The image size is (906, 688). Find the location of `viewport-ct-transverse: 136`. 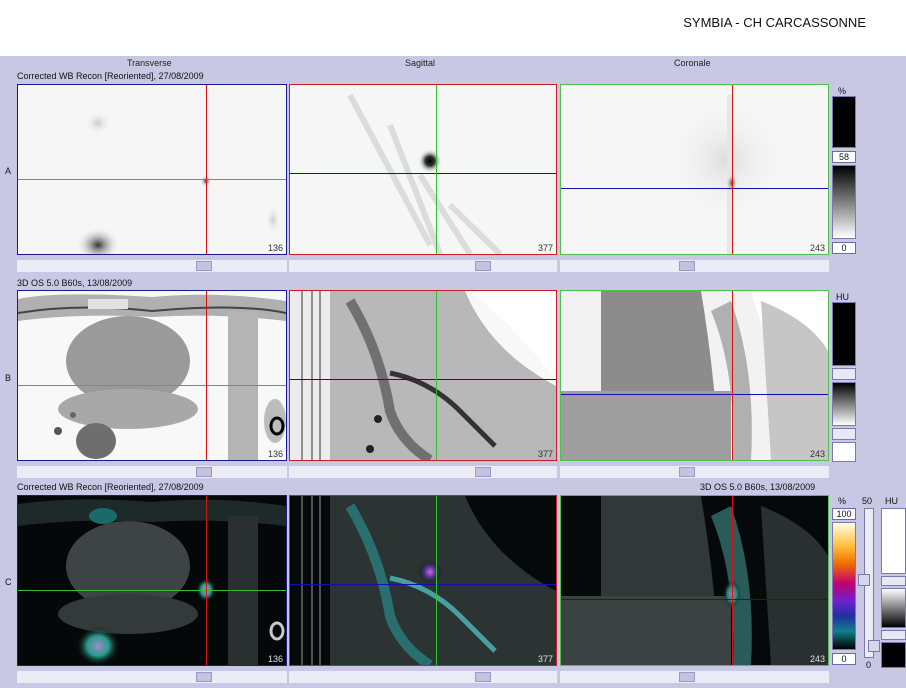

viewport-ct-transverse: 136 is located at coordinates (152, 375).